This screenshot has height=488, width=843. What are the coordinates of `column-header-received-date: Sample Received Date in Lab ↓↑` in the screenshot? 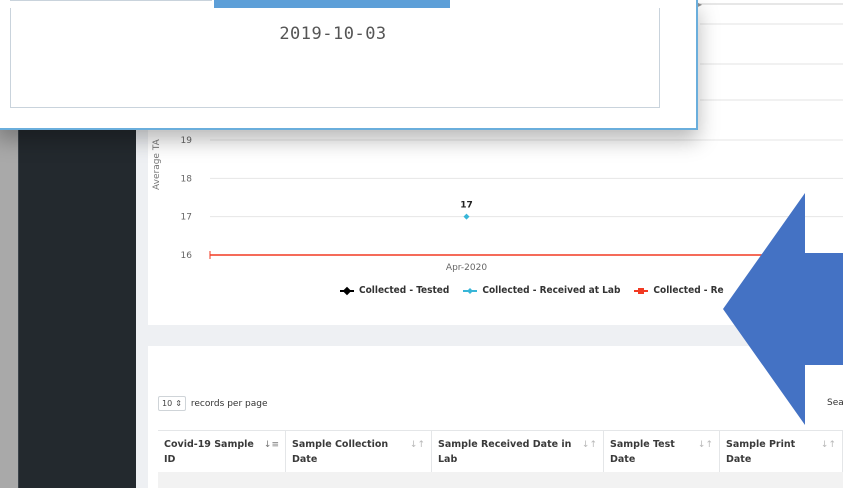 It's located at (518, 451).